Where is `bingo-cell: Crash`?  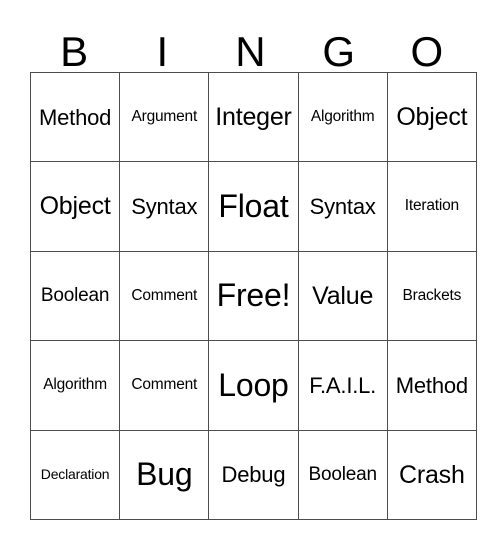 bingo-cell: Crash is located at coordinates (431, 474).